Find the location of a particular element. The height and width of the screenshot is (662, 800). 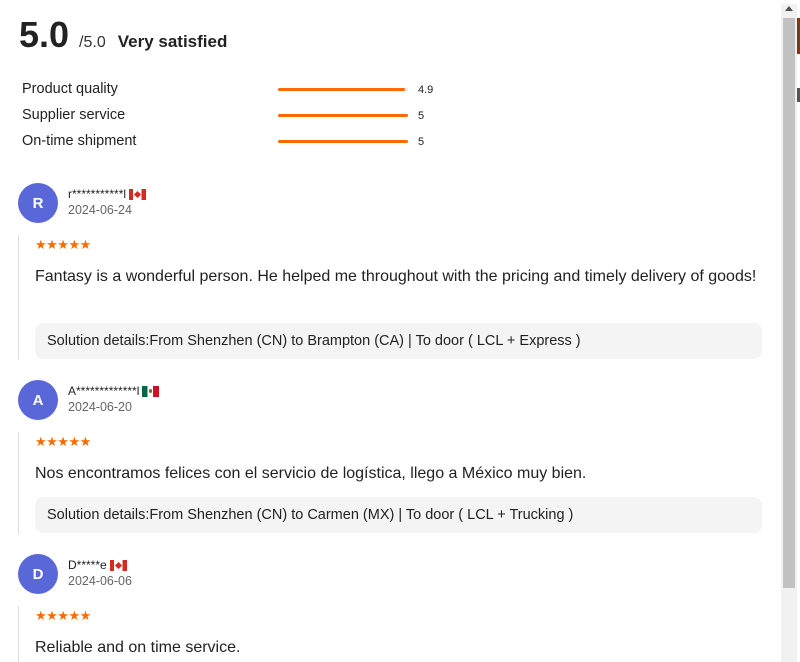

reviewer-name: A*************l is located at coordinates (114, 391).